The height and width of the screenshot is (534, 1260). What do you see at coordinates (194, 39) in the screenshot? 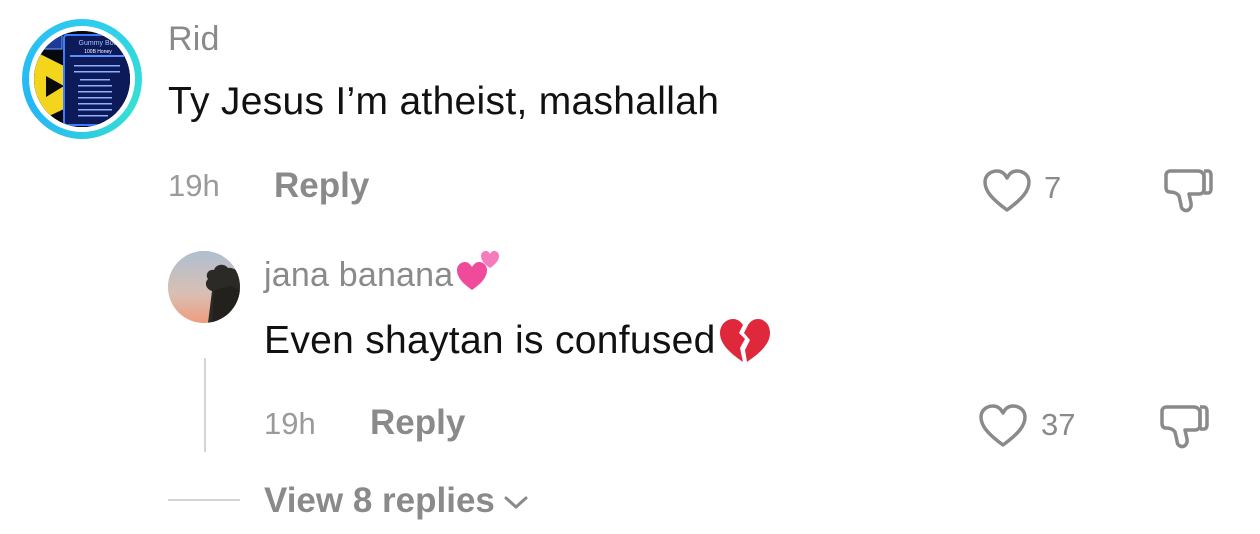
I see `comment-username: Rid` at bounding box center [194, 39].